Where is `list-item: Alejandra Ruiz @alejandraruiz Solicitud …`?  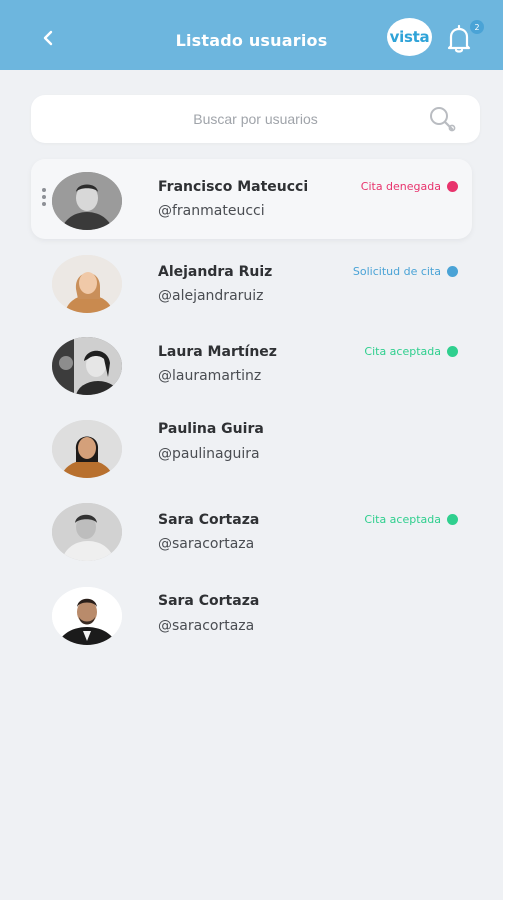
list-item: Alejandra Ruiz @alejandraruiz Solicitud … is located at coordinates (251, 285).